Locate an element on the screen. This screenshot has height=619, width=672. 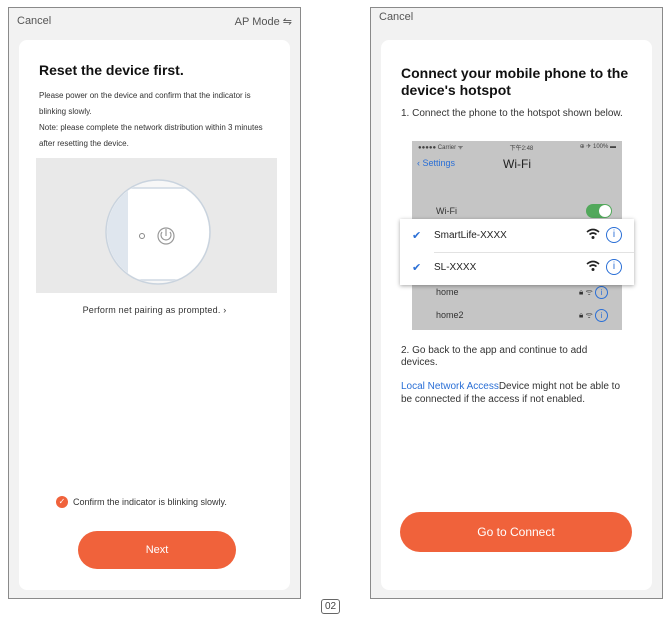
hotspot-row: ✔ SmartLife-XXXX i is located at coordinates (517, 236).